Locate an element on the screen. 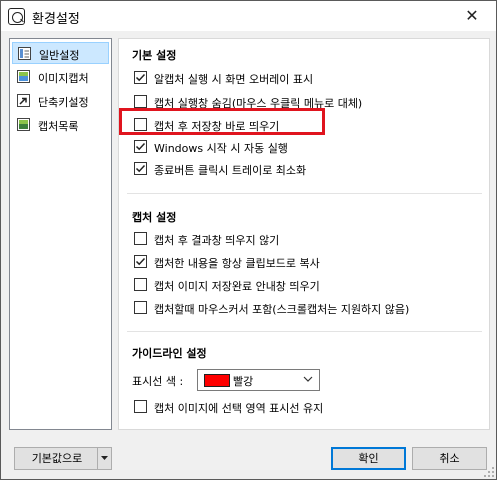 The height and width of the screenshot is (480, 497). option-label: 캡처 이미지에 선택 영역 표시선 유지 is located at coordinates (239, 408).